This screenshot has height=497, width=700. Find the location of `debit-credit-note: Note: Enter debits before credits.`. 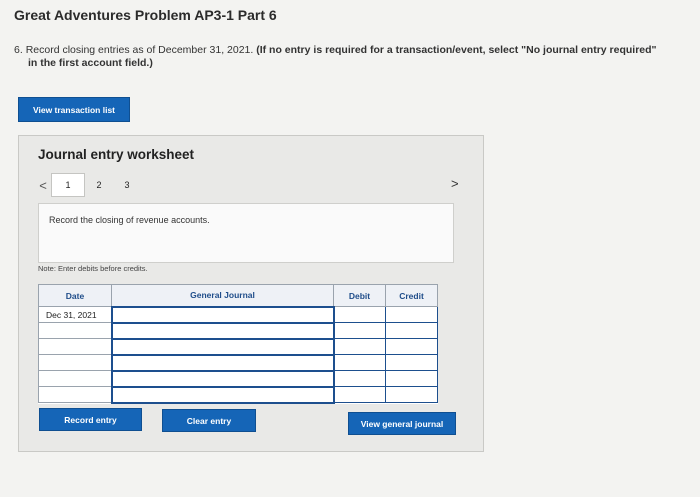

debit-credit-note: Note: Enter debits before credits. is located at coordinates (93, 268).